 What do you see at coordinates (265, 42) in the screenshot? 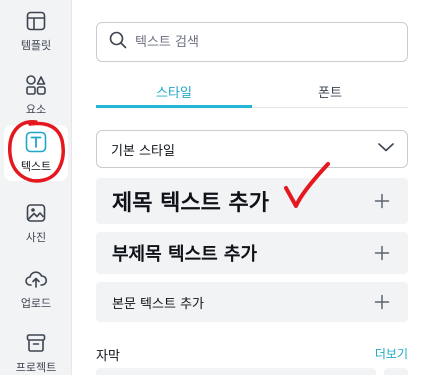
I see `search-input` at bounding box center [265, 42].